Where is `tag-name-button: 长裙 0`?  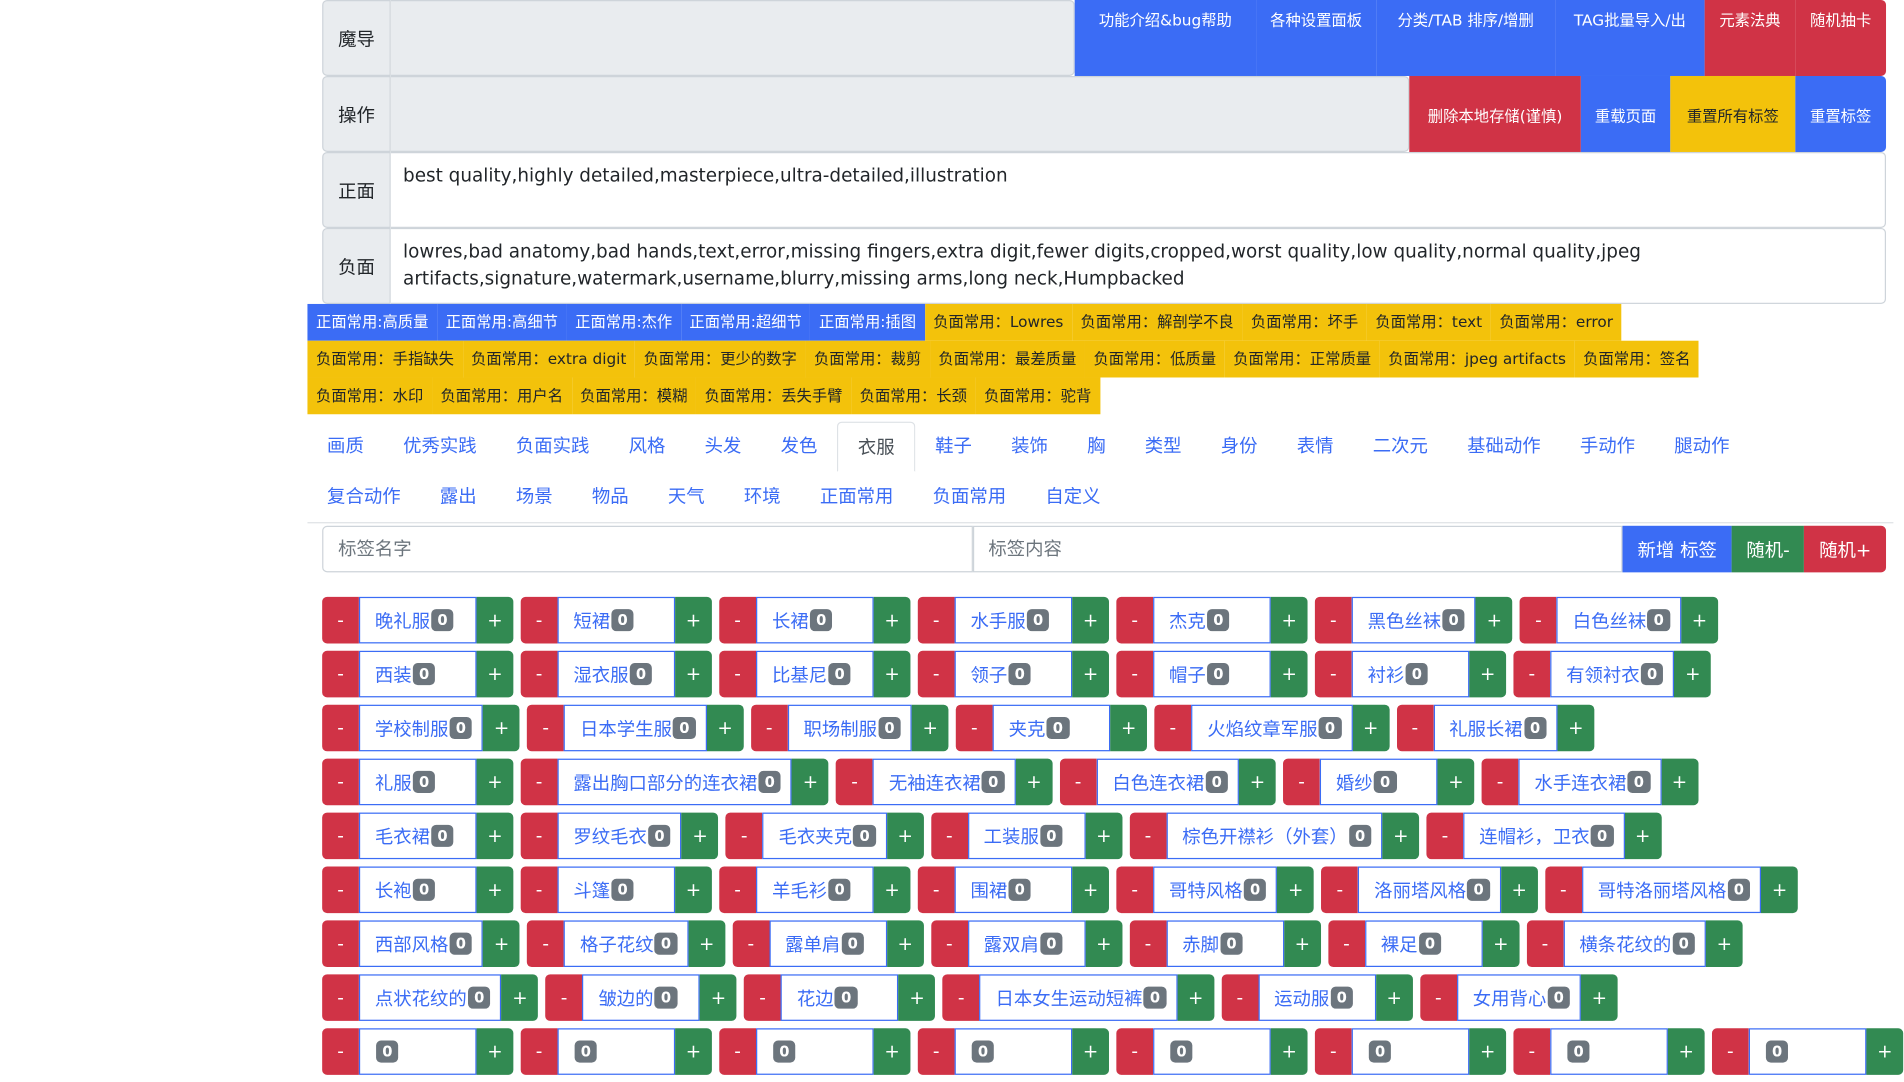
tag-name-button: 长裙 0 is located at coordinates (815, 620).